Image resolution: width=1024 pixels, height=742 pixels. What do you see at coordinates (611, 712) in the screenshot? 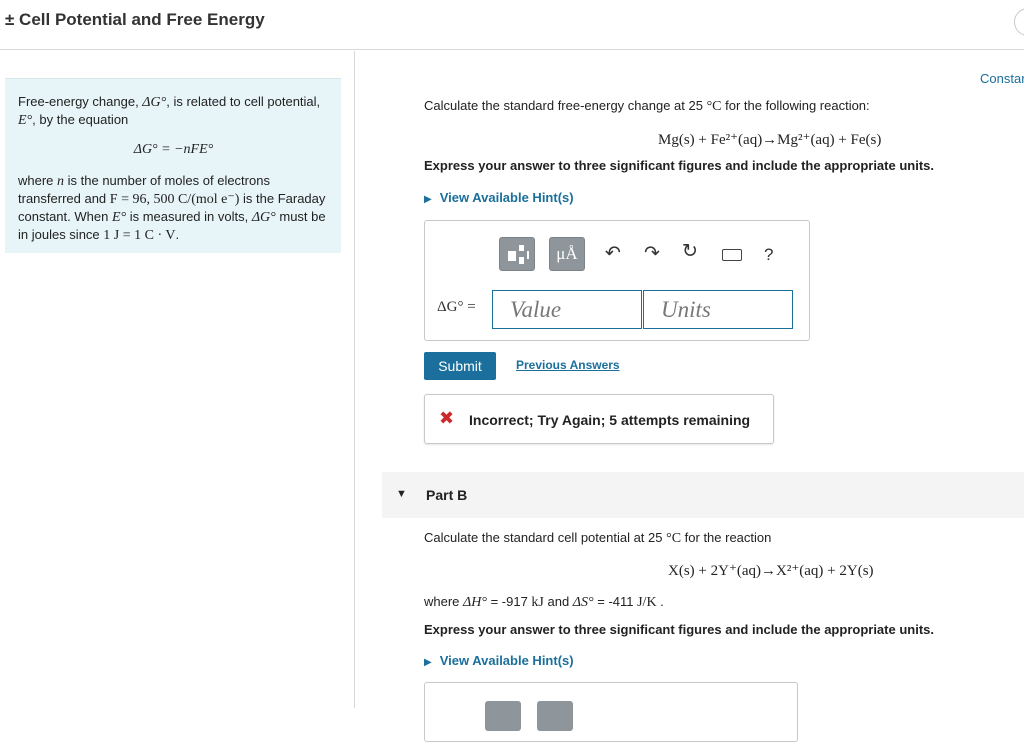
I see `part-b-answer-panel` at bounding box center [611, 712].